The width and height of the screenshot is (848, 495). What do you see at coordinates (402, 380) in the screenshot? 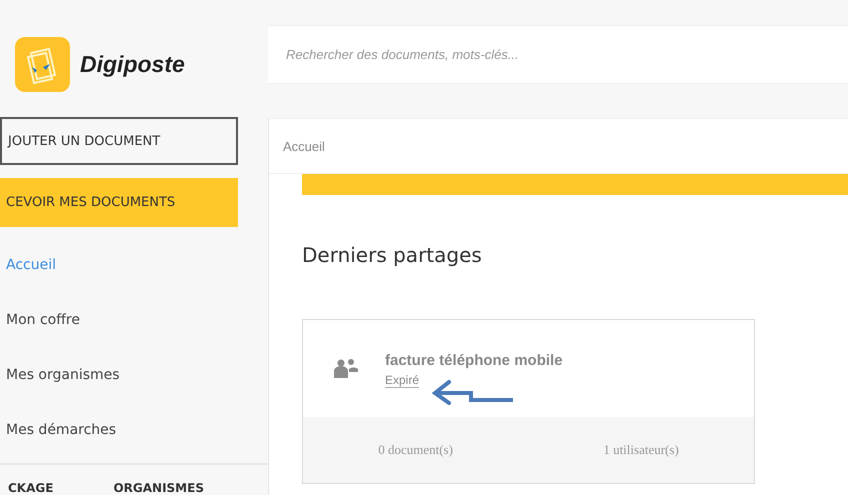
I see `status-link: Expiré` at bounding box center [402, 380].